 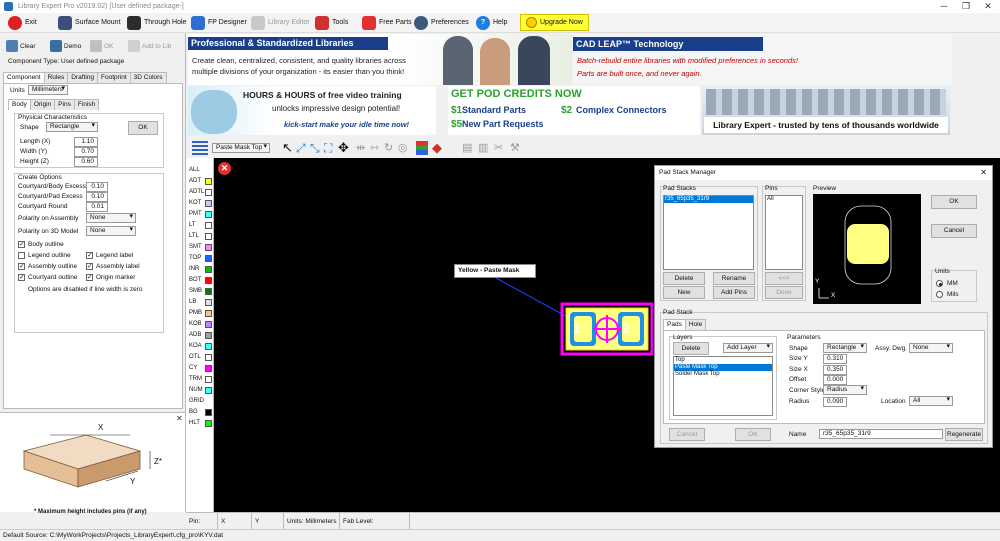 I want to click on layers-icon, so click(x=200, y=148).